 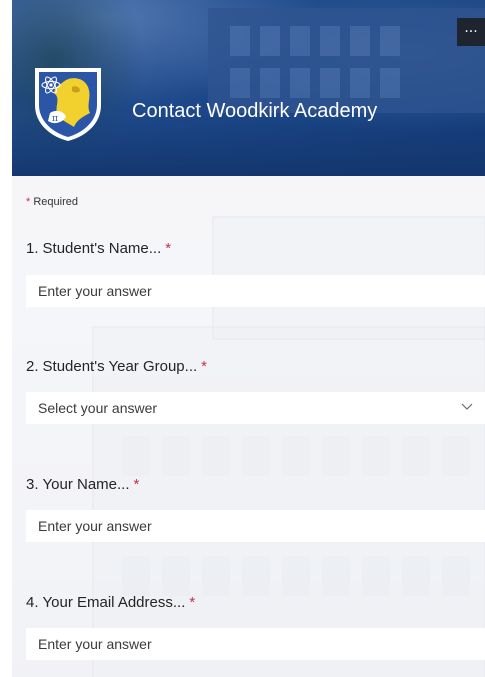 I want to click on email-address-input, so click(x=255, y=644).